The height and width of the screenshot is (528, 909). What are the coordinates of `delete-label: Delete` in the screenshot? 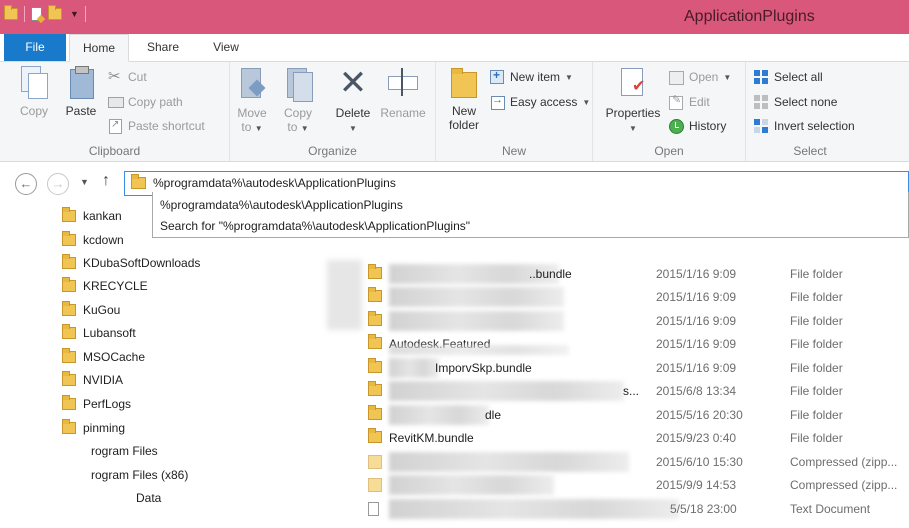 It's located at (353, 113).